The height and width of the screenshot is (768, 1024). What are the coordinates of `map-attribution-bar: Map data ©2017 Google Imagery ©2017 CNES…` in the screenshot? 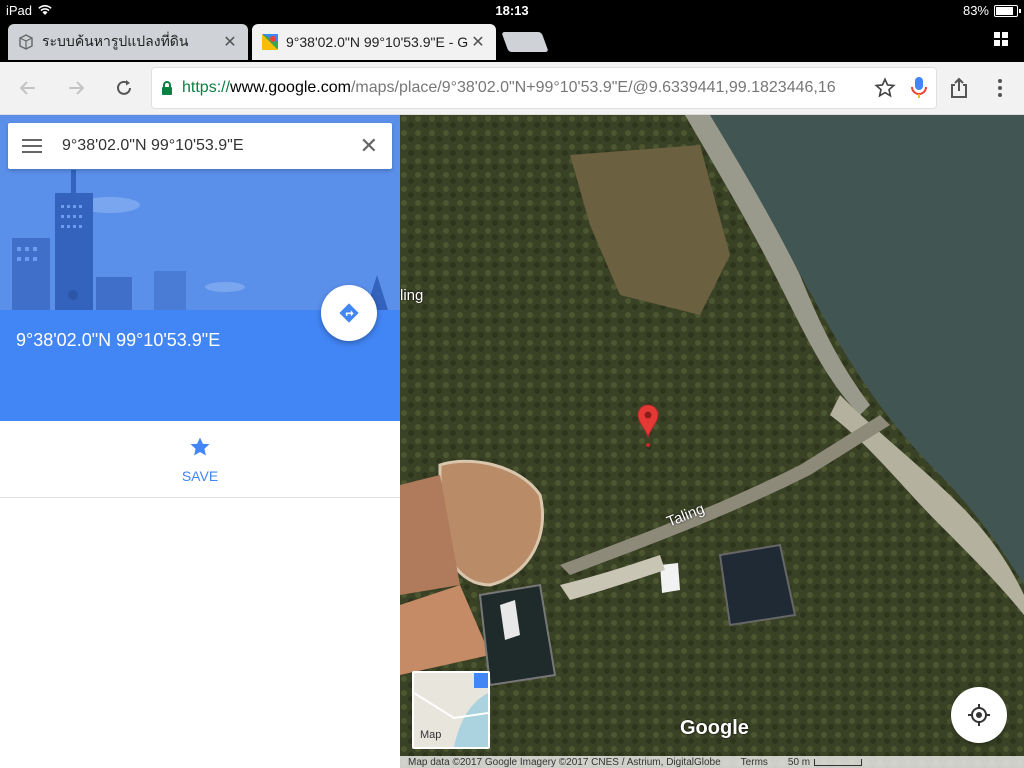 It's located at (712, 762).